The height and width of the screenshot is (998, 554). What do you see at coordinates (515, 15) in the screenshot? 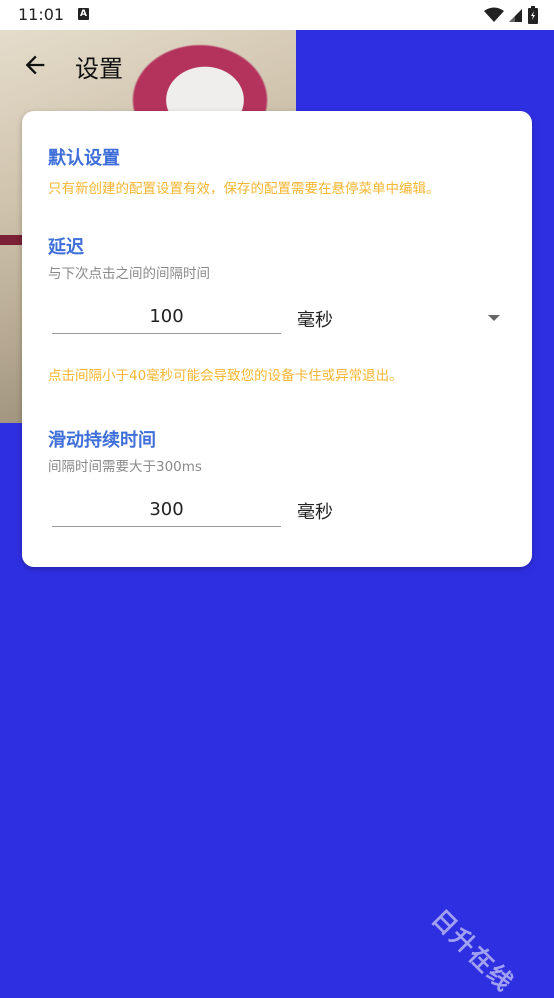
I see `signal-icon` at bounding box center [515, 15].